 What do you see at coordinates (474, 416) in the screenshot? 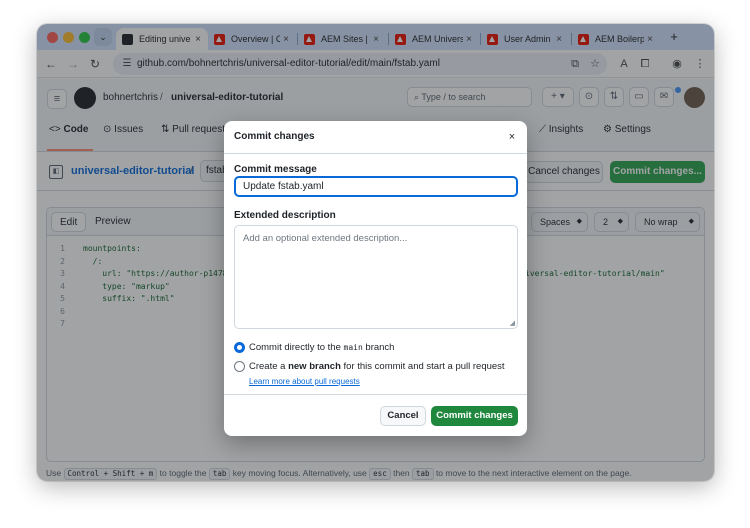
I see `commit-button: Commit changes` at bounding box center [474, 416].